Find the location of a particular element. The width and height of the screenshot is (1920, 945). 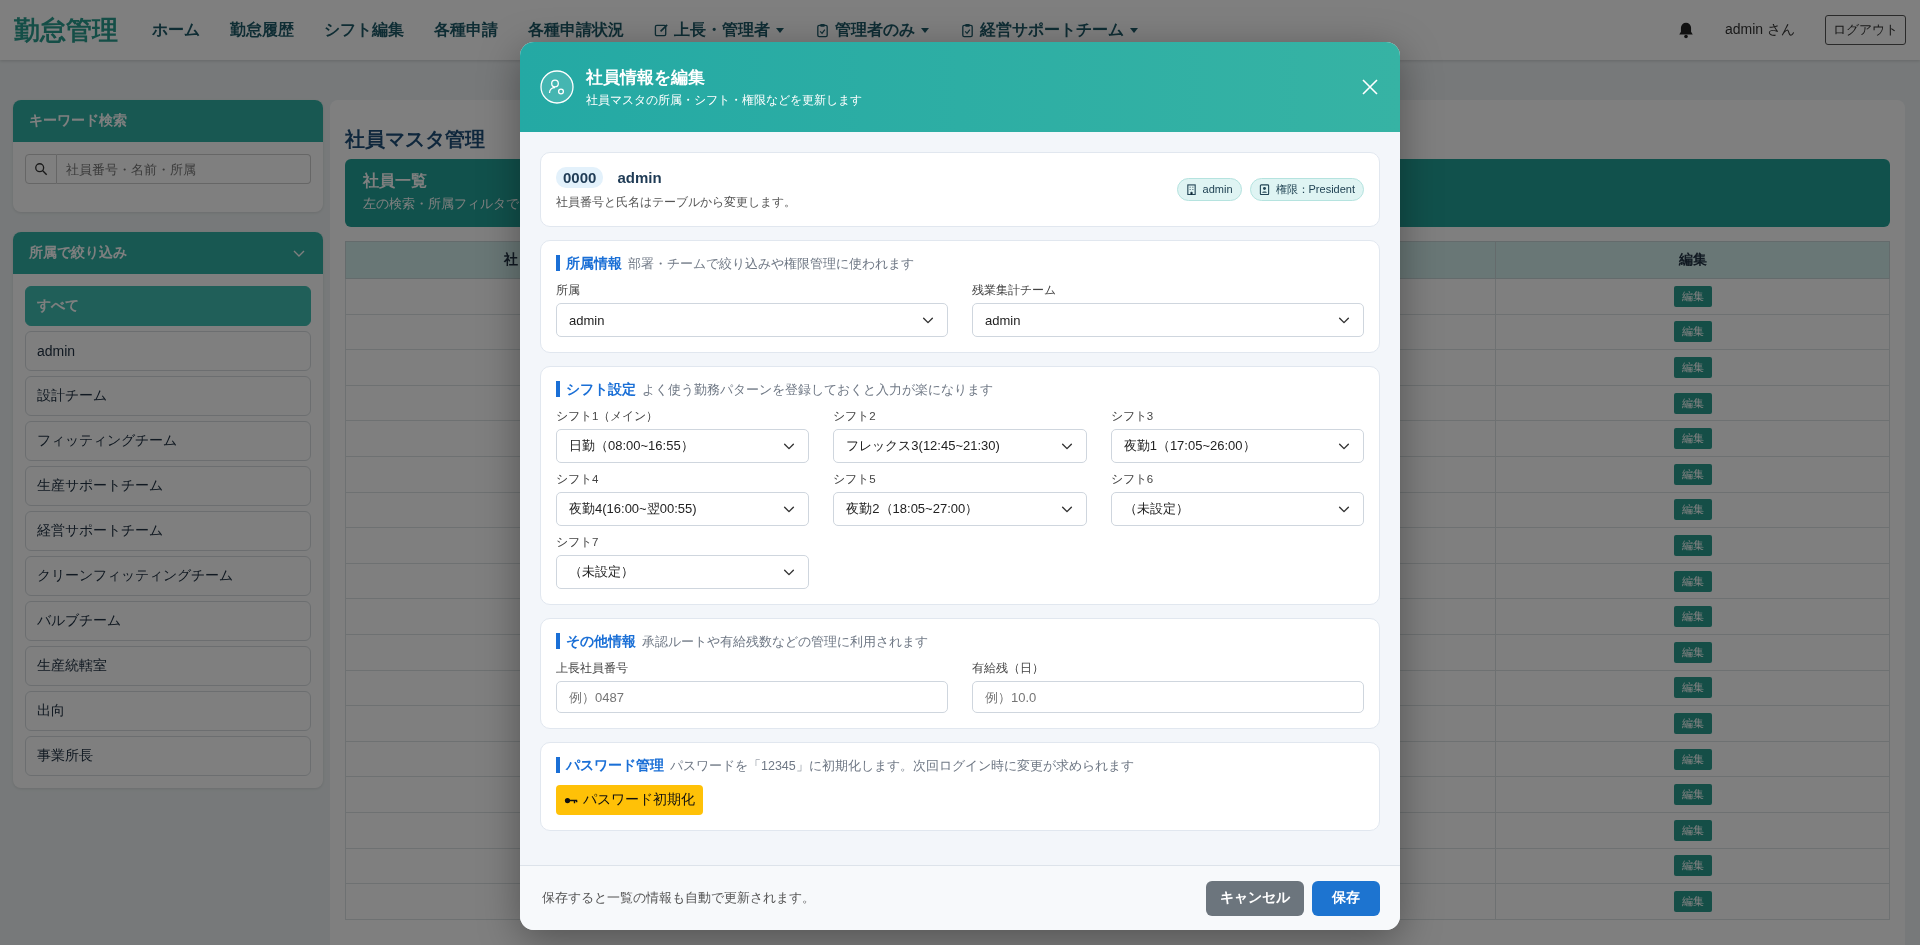

panel-header: 所属で絞り込み is located at coordinates (168, 253).